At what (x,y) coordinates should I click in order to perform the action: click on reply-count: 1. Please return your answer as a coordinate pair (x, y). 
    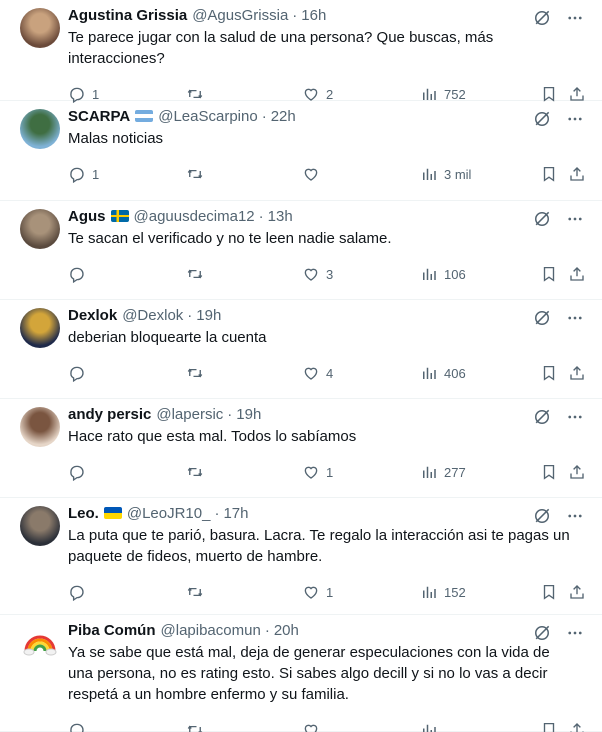
    Looking at the image, I should click on (96, 94).